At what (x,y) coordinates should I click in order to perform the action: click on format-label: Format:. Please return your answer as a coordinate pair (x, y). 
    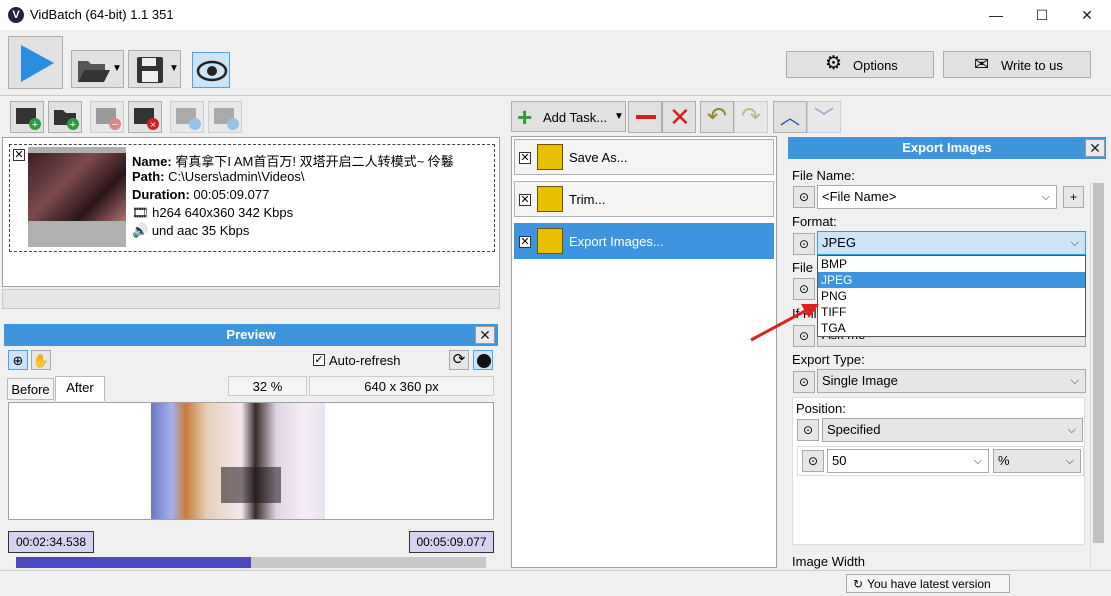
    Looking at the image, I should click on (814, 221).